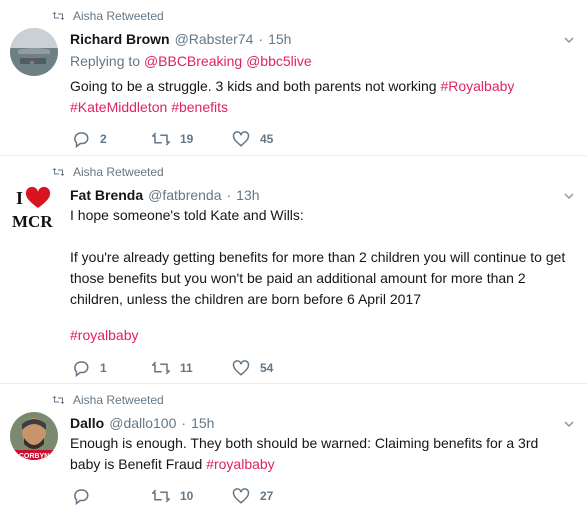 This screenshot has height=512, width=587. What do you see at coordinates (214, 39) in the screenshot?
I see `author-handle: @Rabster74` at bounding box center [214, 39].